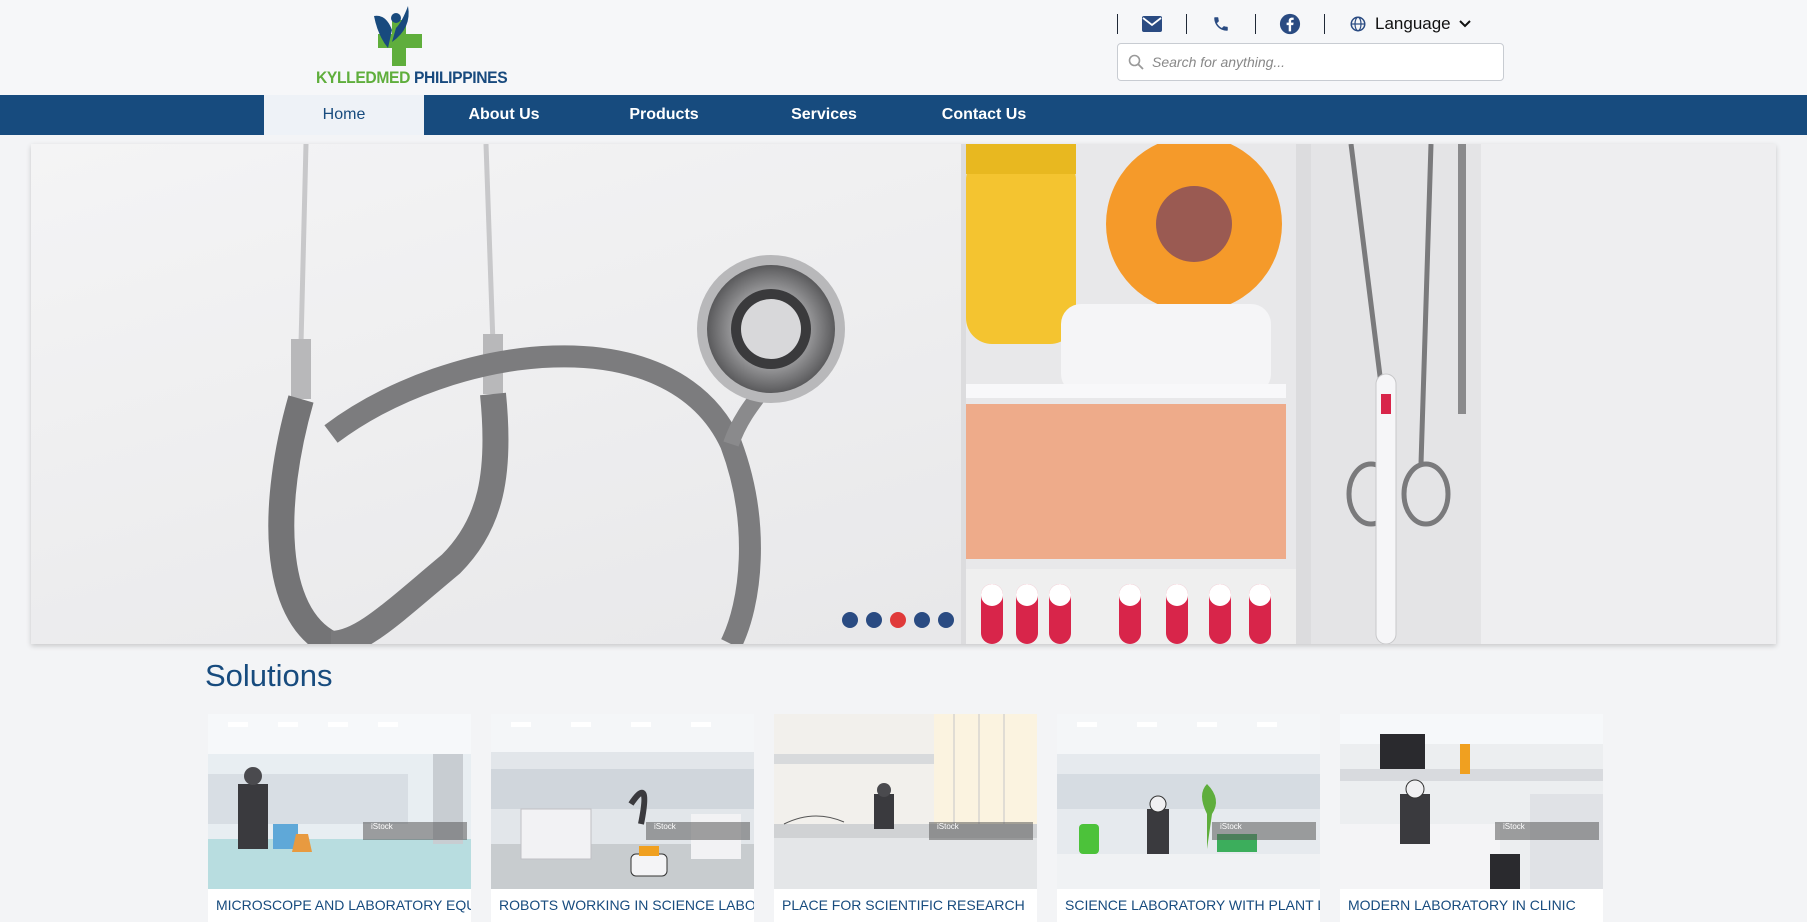 The image size is (1807, 922). I want to click on site-header: KYLLEDMED PHILIPPINES Language, so click(903, 47).